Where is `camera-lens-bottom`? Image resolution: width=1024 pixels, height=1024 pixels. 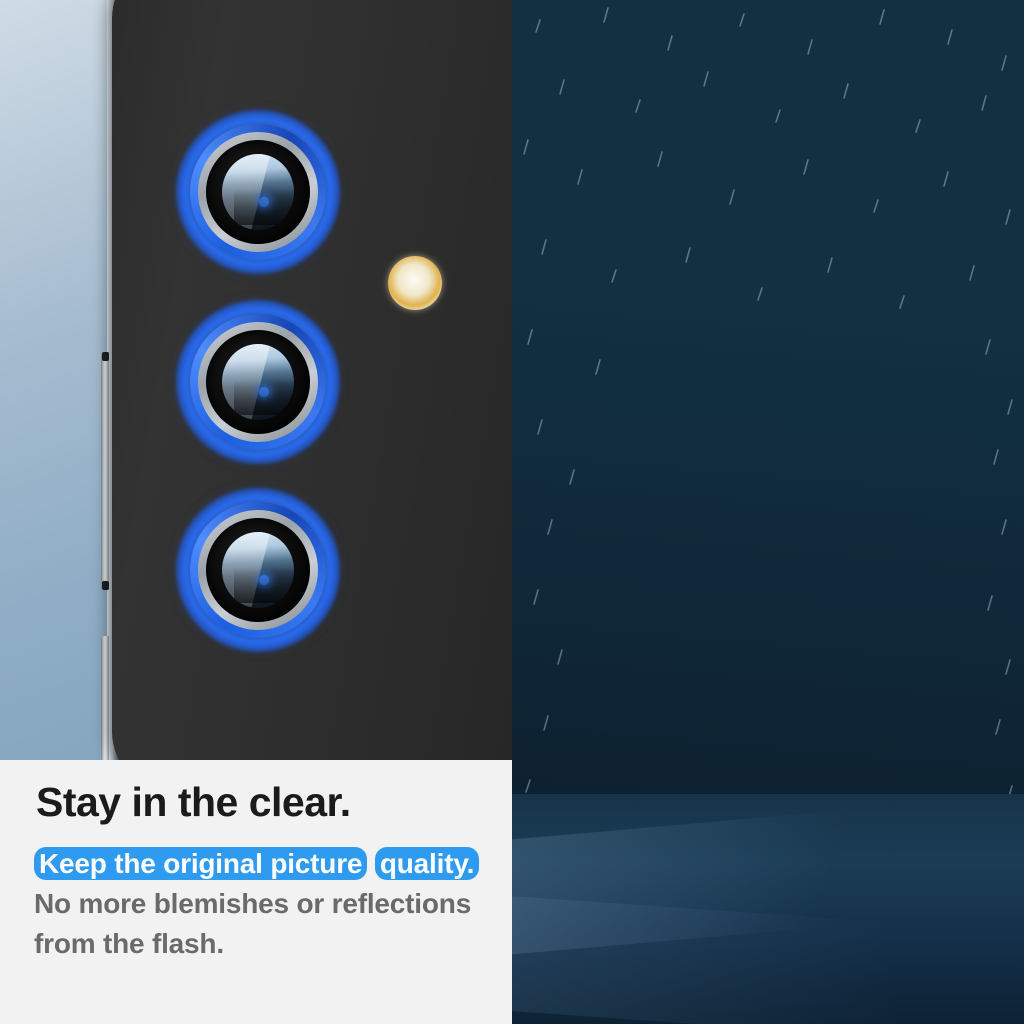
camera-lens-bottom is located at coordinates (258, 570).